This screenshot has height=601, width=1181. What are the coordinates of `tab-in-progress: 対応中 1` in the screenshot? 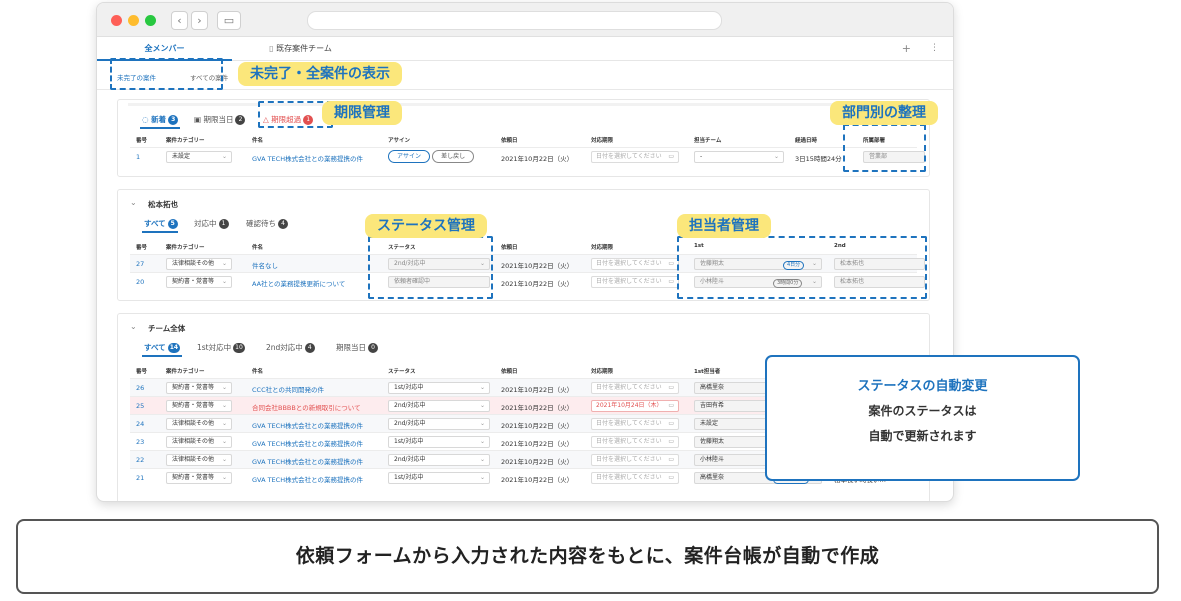 It's located at (211, 223).